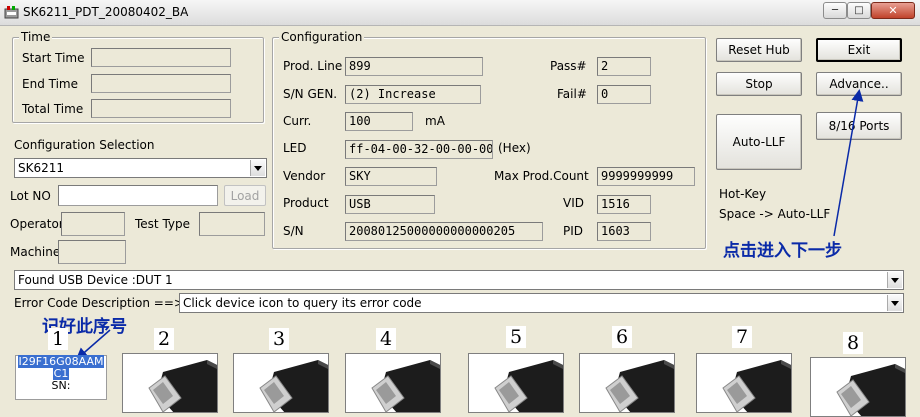 The height and width of the screenshot is (417, 920). What do you see at coordinates (304, 176) in the screenshot?
I see `vendor-label: Vendor` at bounding box center [304, 176].